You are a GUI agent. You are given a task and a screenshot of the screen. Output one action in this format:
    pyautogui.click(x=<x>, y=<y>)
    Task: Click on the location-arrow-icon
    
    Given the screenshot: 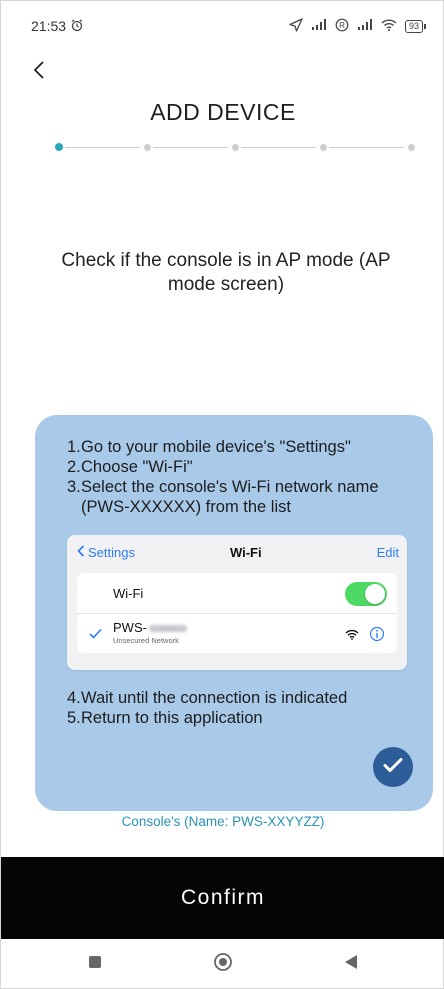 What is the action you would take?
    pyautogui.click(x=296, y=26)
    